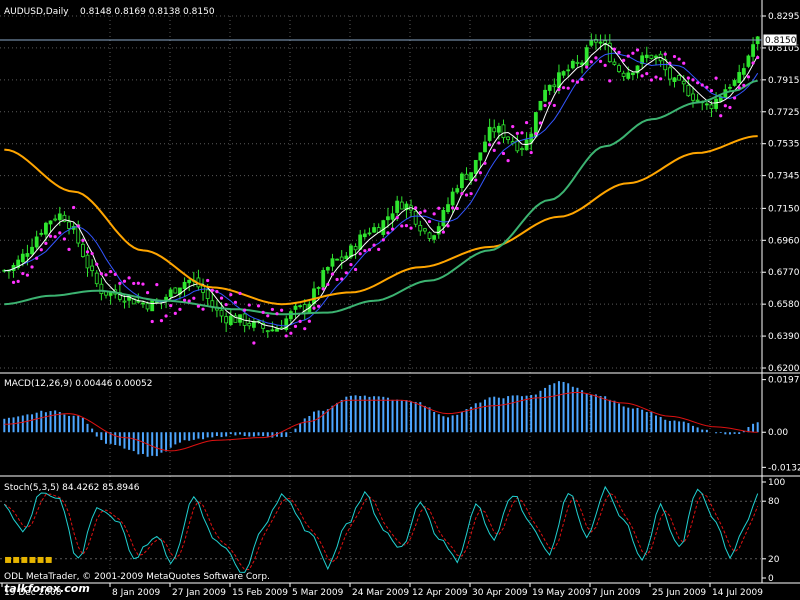 The height and width of the screenshot is (600, 800). What do you see at coordinates (784, 468) in the screenshot?
I see `macd-tick-label: -0.0132` at bounding box center [784, 468].